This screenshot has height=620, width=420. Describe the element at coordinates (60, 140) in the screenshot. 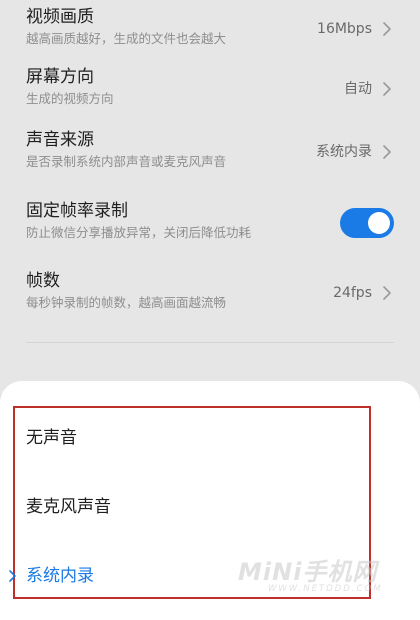

I see `setting-title: 声音来源` at that location.